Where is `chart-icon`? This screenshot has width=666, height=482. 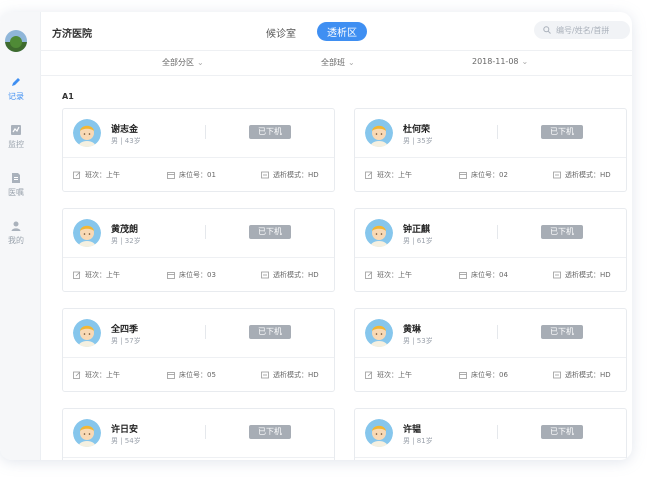
chart-icon is located at coordinates (16, 130).